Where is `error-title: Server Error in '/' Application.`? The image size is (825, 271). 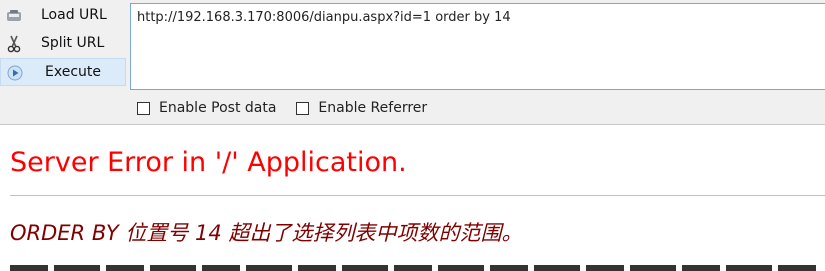
error-title: Server Error in '/' Application. is located at coordinates (208, 162).